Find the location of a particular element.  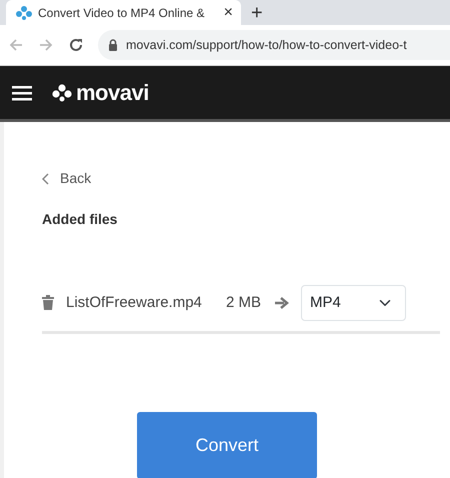

menu-icon is located at coordinates (22, 92).